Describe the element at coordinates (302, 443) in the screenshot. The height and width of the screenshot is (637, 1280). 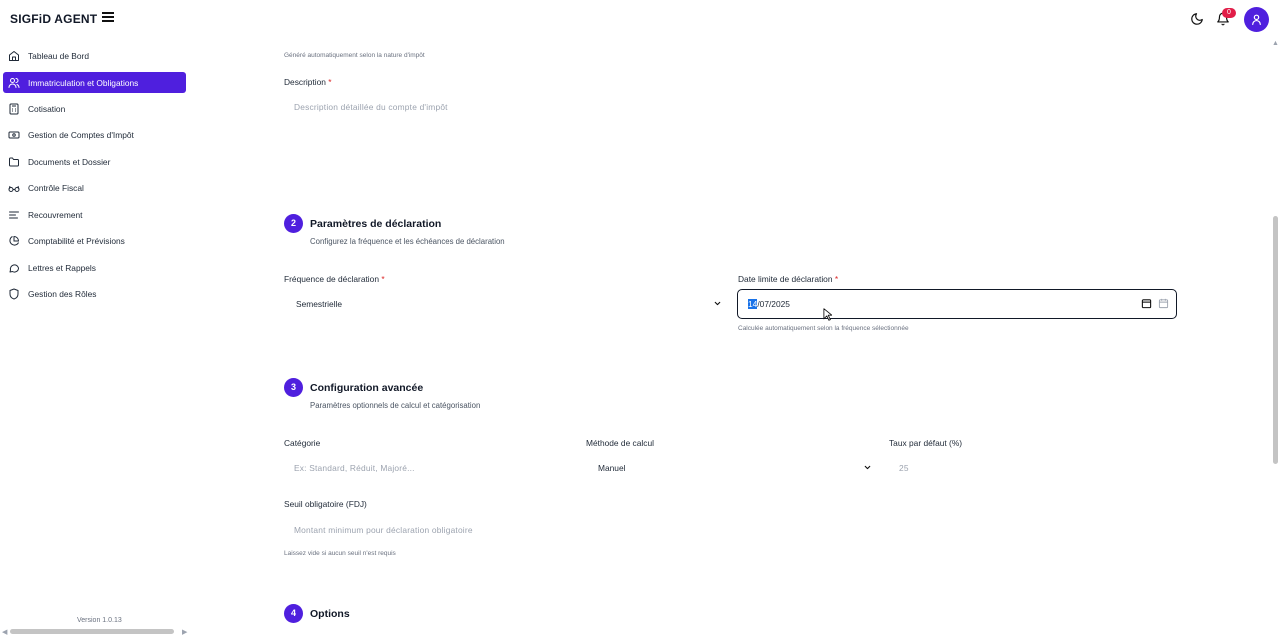
I see `category-label: Catégorie` at that location.